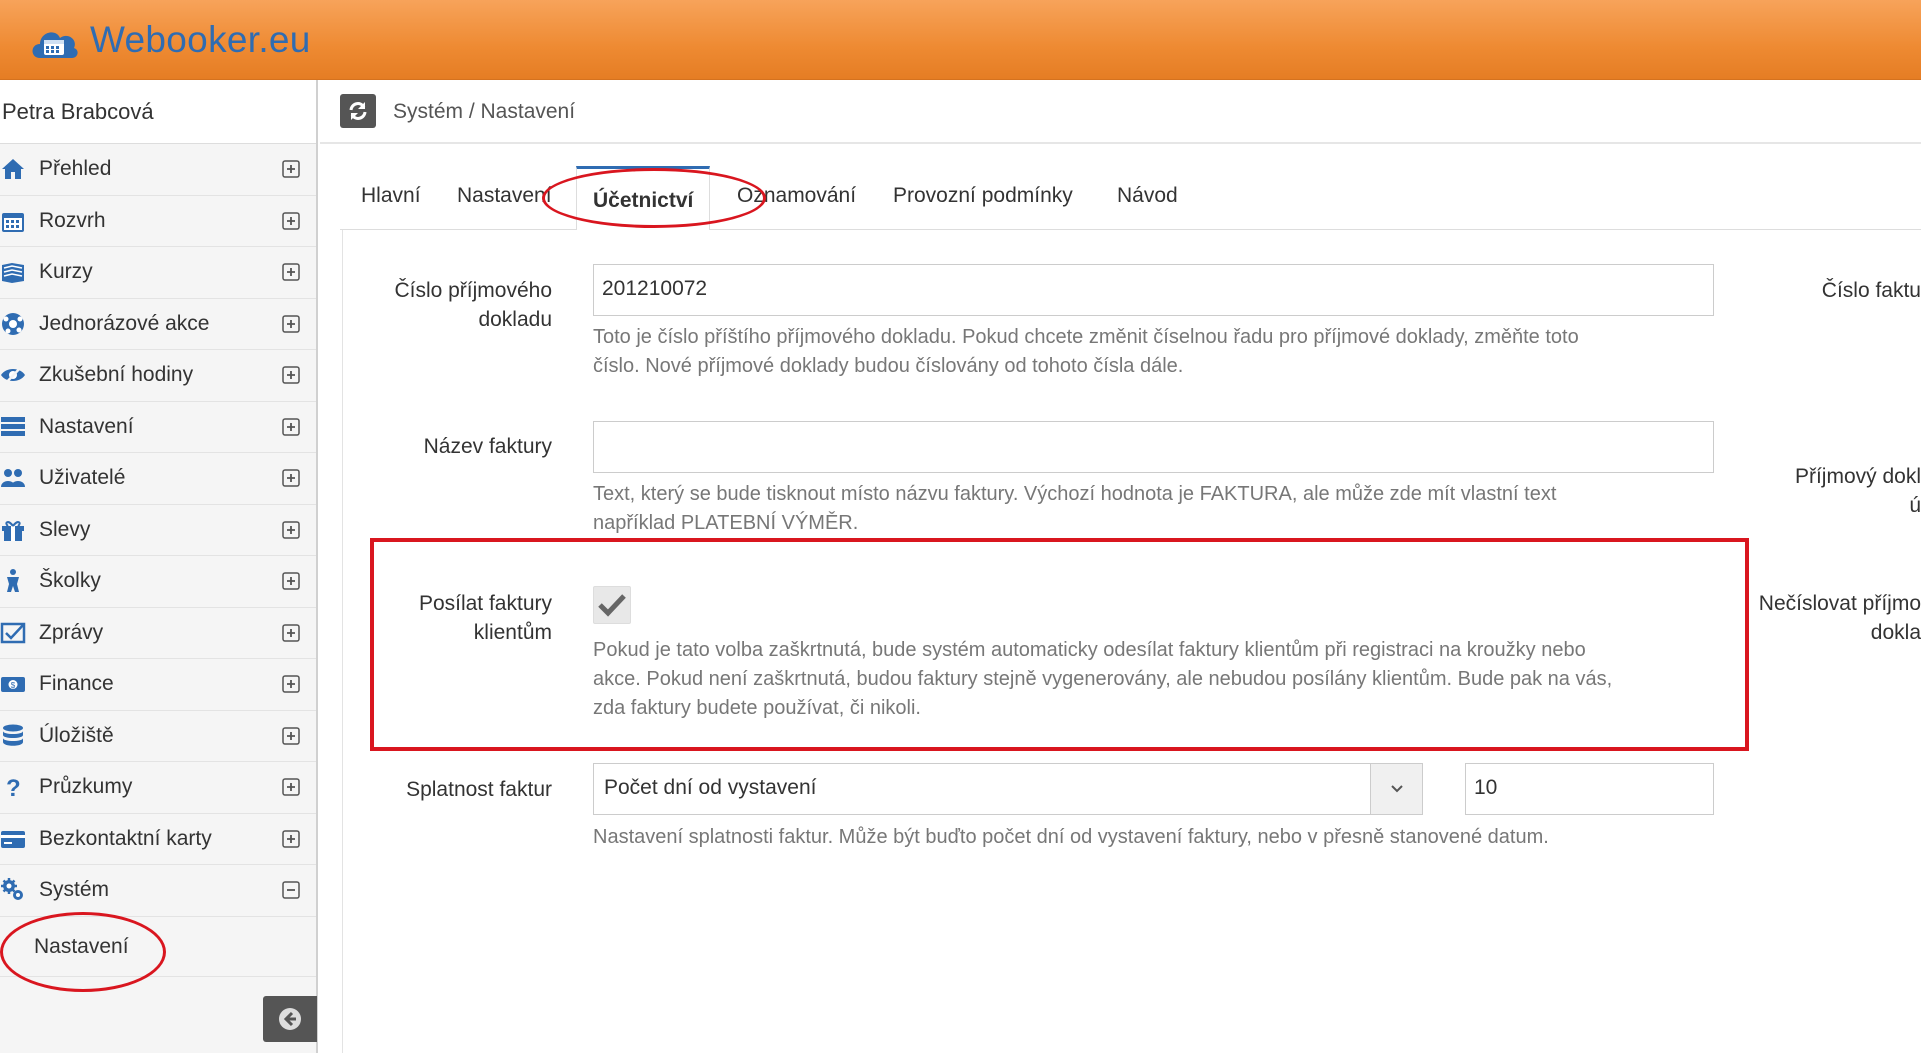 The image size is (1921, 1053). Describe the element at coordinates (290, 1019) in the screenshot. I see `collapse-sidebar-button` at that location.